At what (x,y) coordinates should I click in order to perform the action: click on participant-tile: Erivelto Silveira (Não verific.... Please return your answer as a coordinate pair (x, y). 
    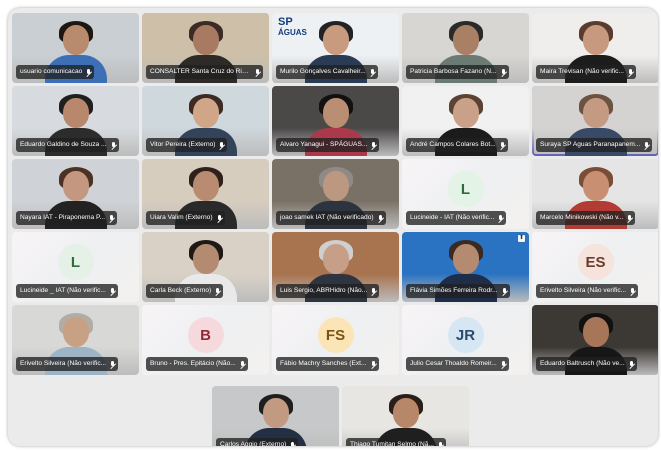
    Looking at the image, I should click on (75, 340).